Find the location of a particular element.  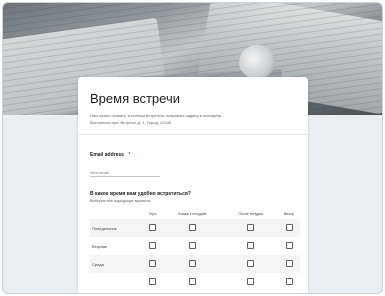

email-field is located at coordinates (125, 173).